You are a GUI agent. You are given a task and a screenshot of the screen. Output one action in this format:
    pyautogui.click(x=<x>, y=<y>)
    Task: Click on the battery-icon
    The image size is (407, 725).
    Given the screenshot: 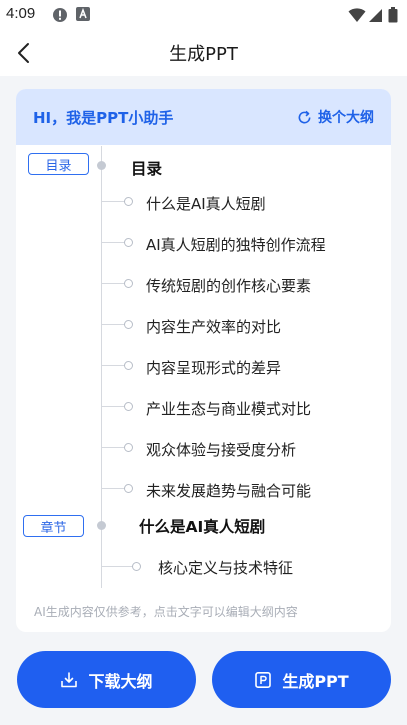 What is the action you would take?
    pyautogui.click(x=393, y=15)
    